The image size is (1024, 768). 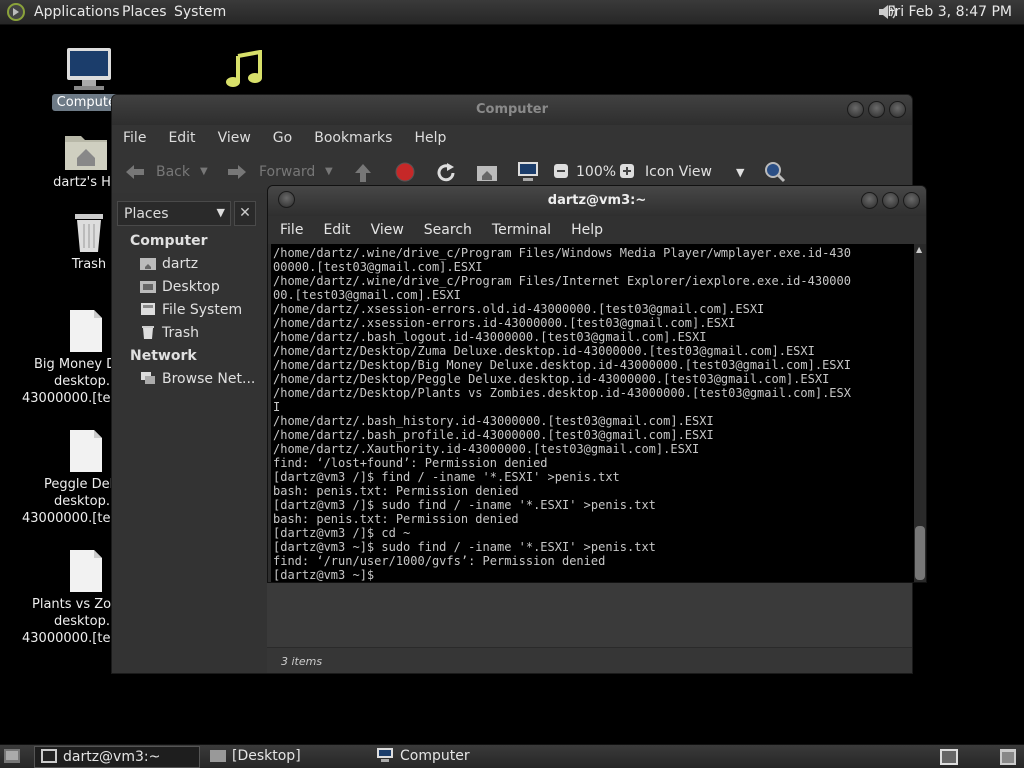 I want to click on applications-menu: Applications, so click(x=77, y=12).